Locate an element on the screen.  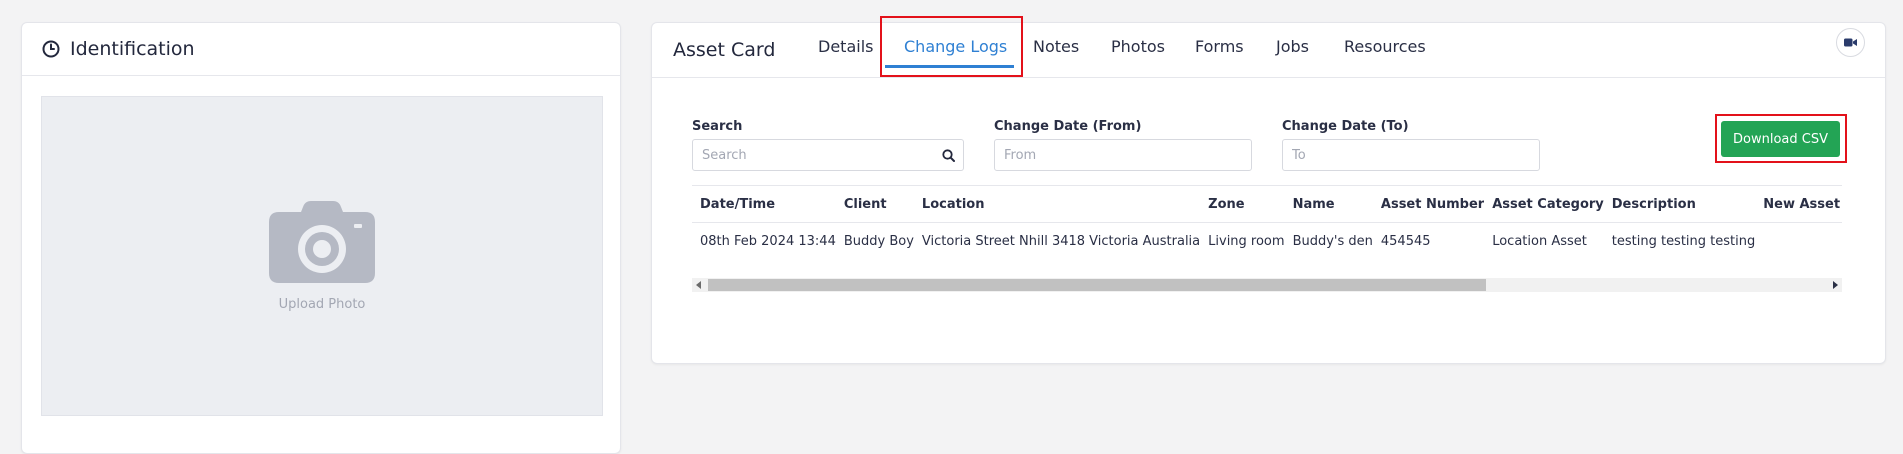
column-header-new-asset-field: New Asset Fie is located at coordinates (1798, 204).